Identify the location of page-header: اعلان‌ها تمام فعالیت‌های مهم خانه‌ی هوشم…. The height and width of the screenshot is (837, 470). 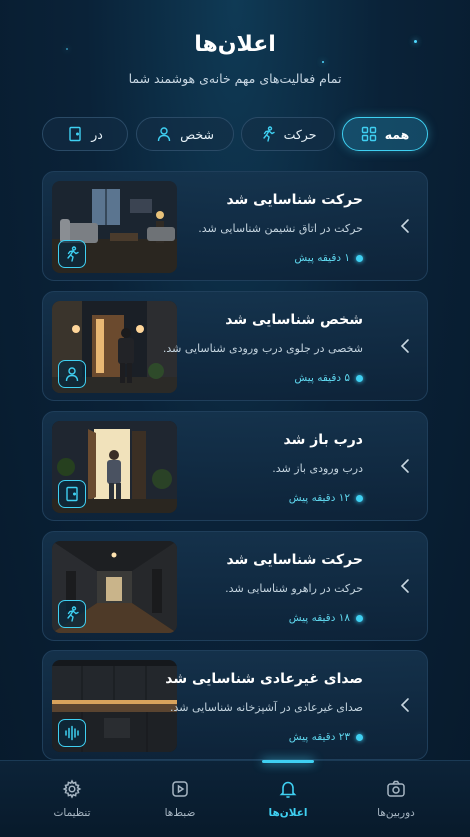
(235, 55).